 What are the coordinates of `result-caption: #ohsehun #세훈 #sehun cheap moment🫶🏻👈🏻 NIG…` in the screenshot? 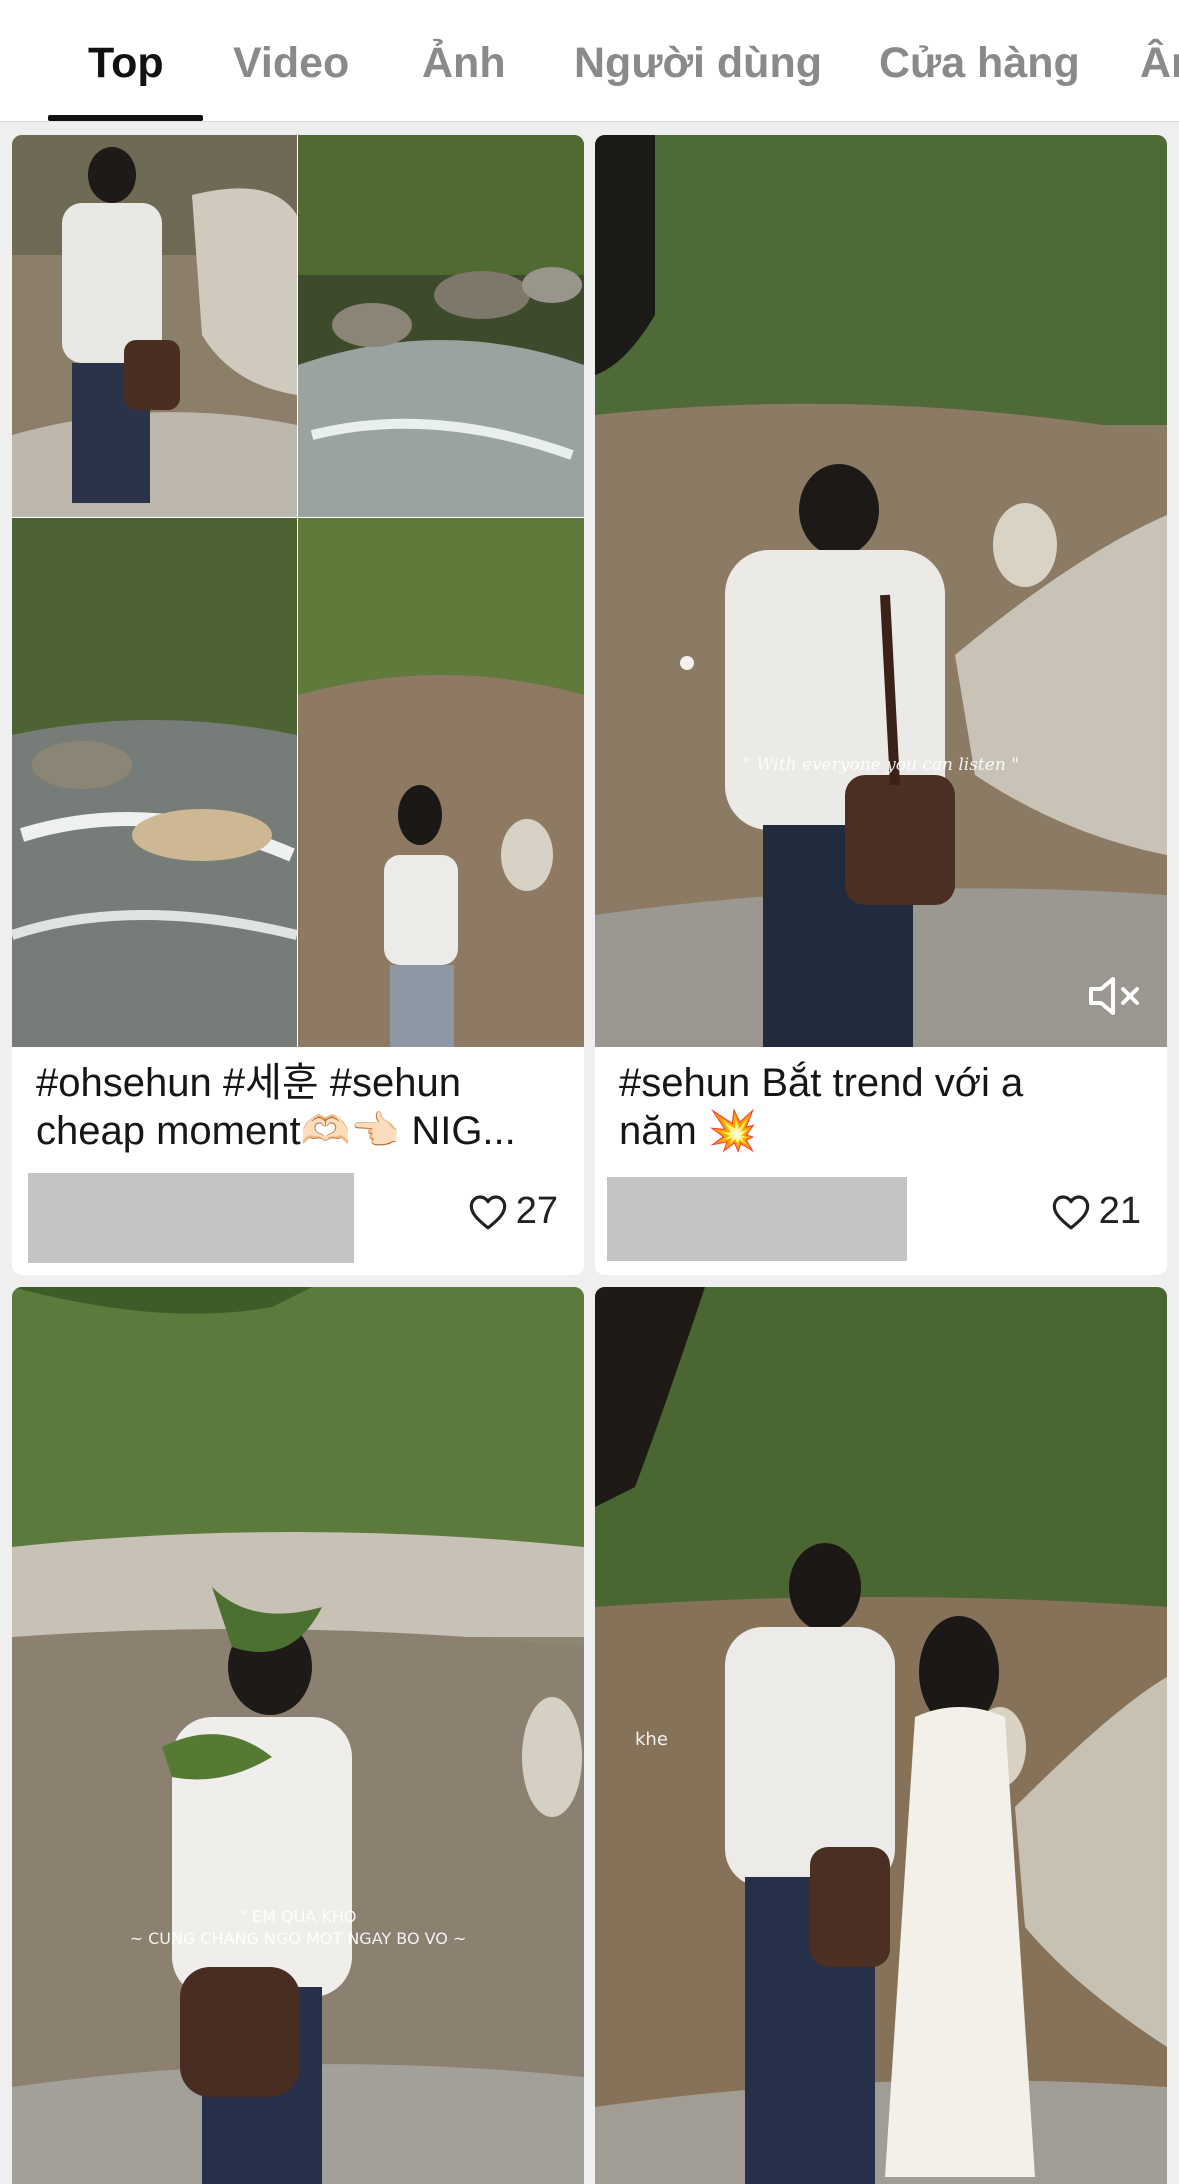 It's located at (276, 1107).